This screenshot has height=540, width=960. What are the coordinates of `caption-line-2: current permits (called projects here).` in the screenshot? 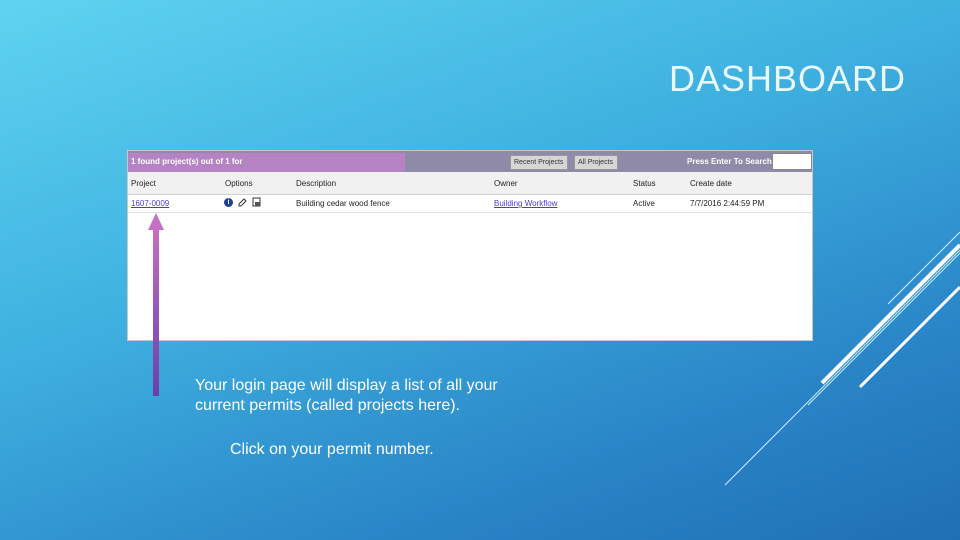 It's located at (327, 405).